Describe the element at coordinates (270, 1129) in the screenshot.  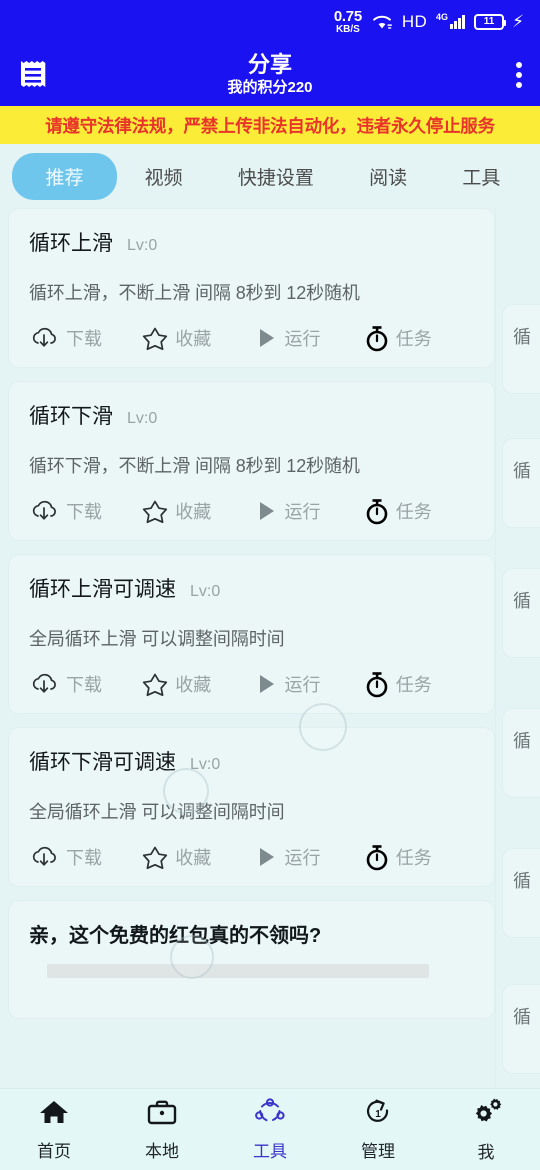
I see `nav-item-tools: 工具` at that location.